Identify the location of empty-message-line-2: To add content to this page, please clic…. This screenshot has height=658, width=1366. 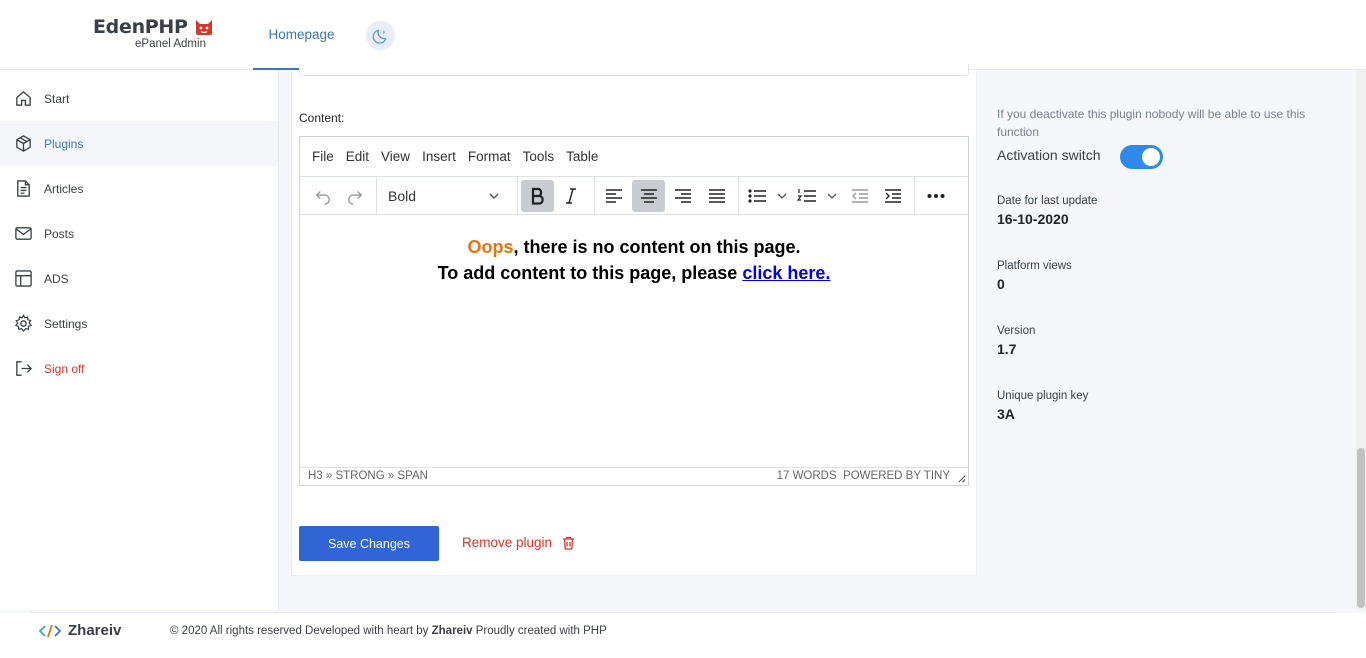
(634, 273).